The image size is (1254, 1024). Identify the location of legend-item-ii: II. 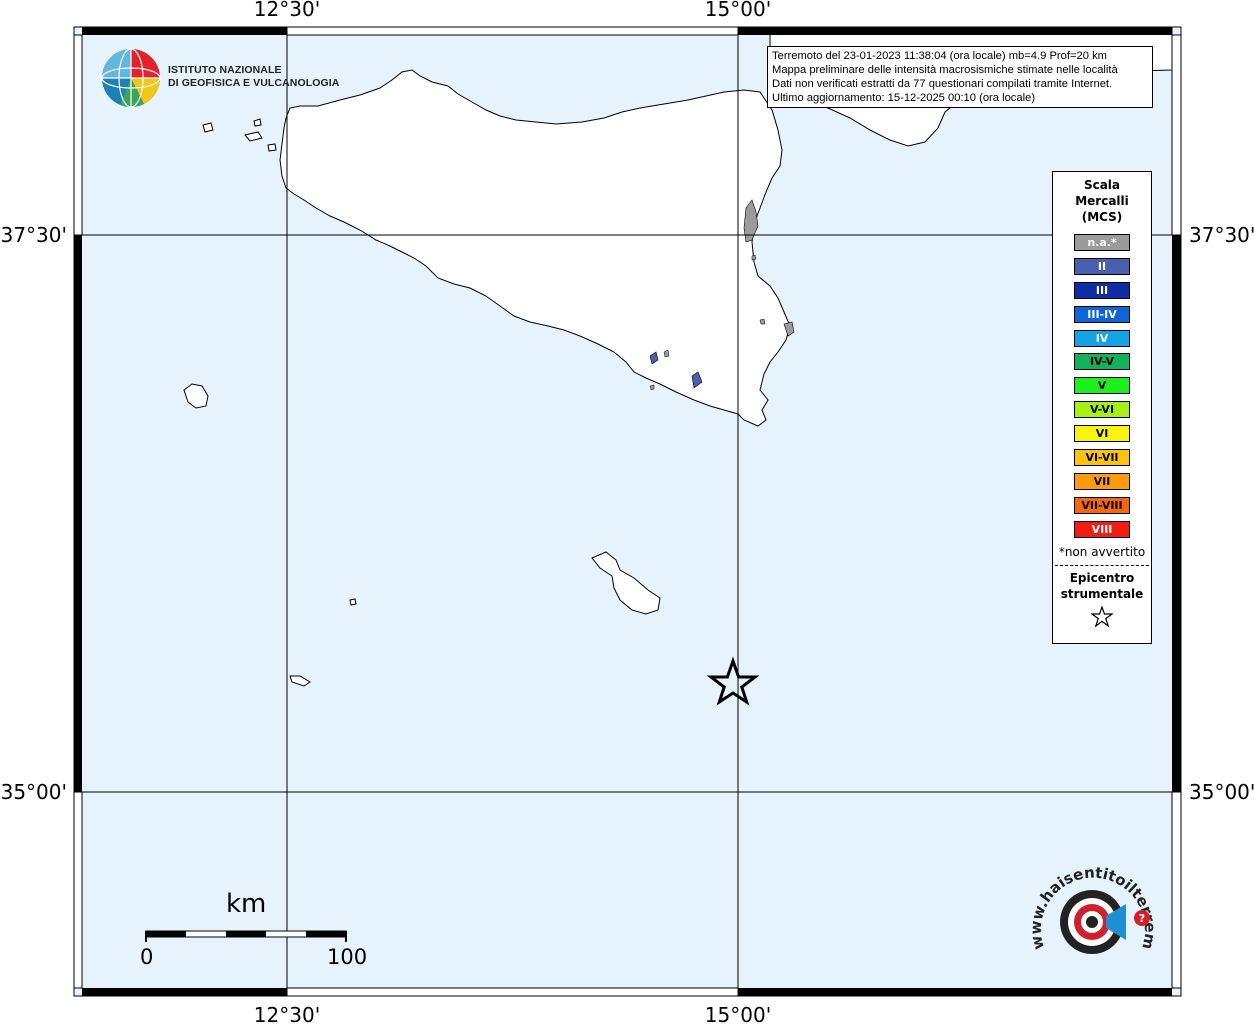
(1102, 266).